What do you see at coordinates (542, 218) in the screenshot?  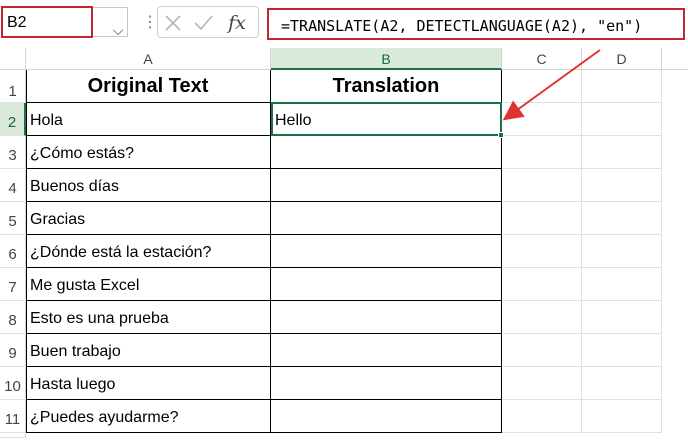 I see `cell-c5` at bounding box center [542, 218].